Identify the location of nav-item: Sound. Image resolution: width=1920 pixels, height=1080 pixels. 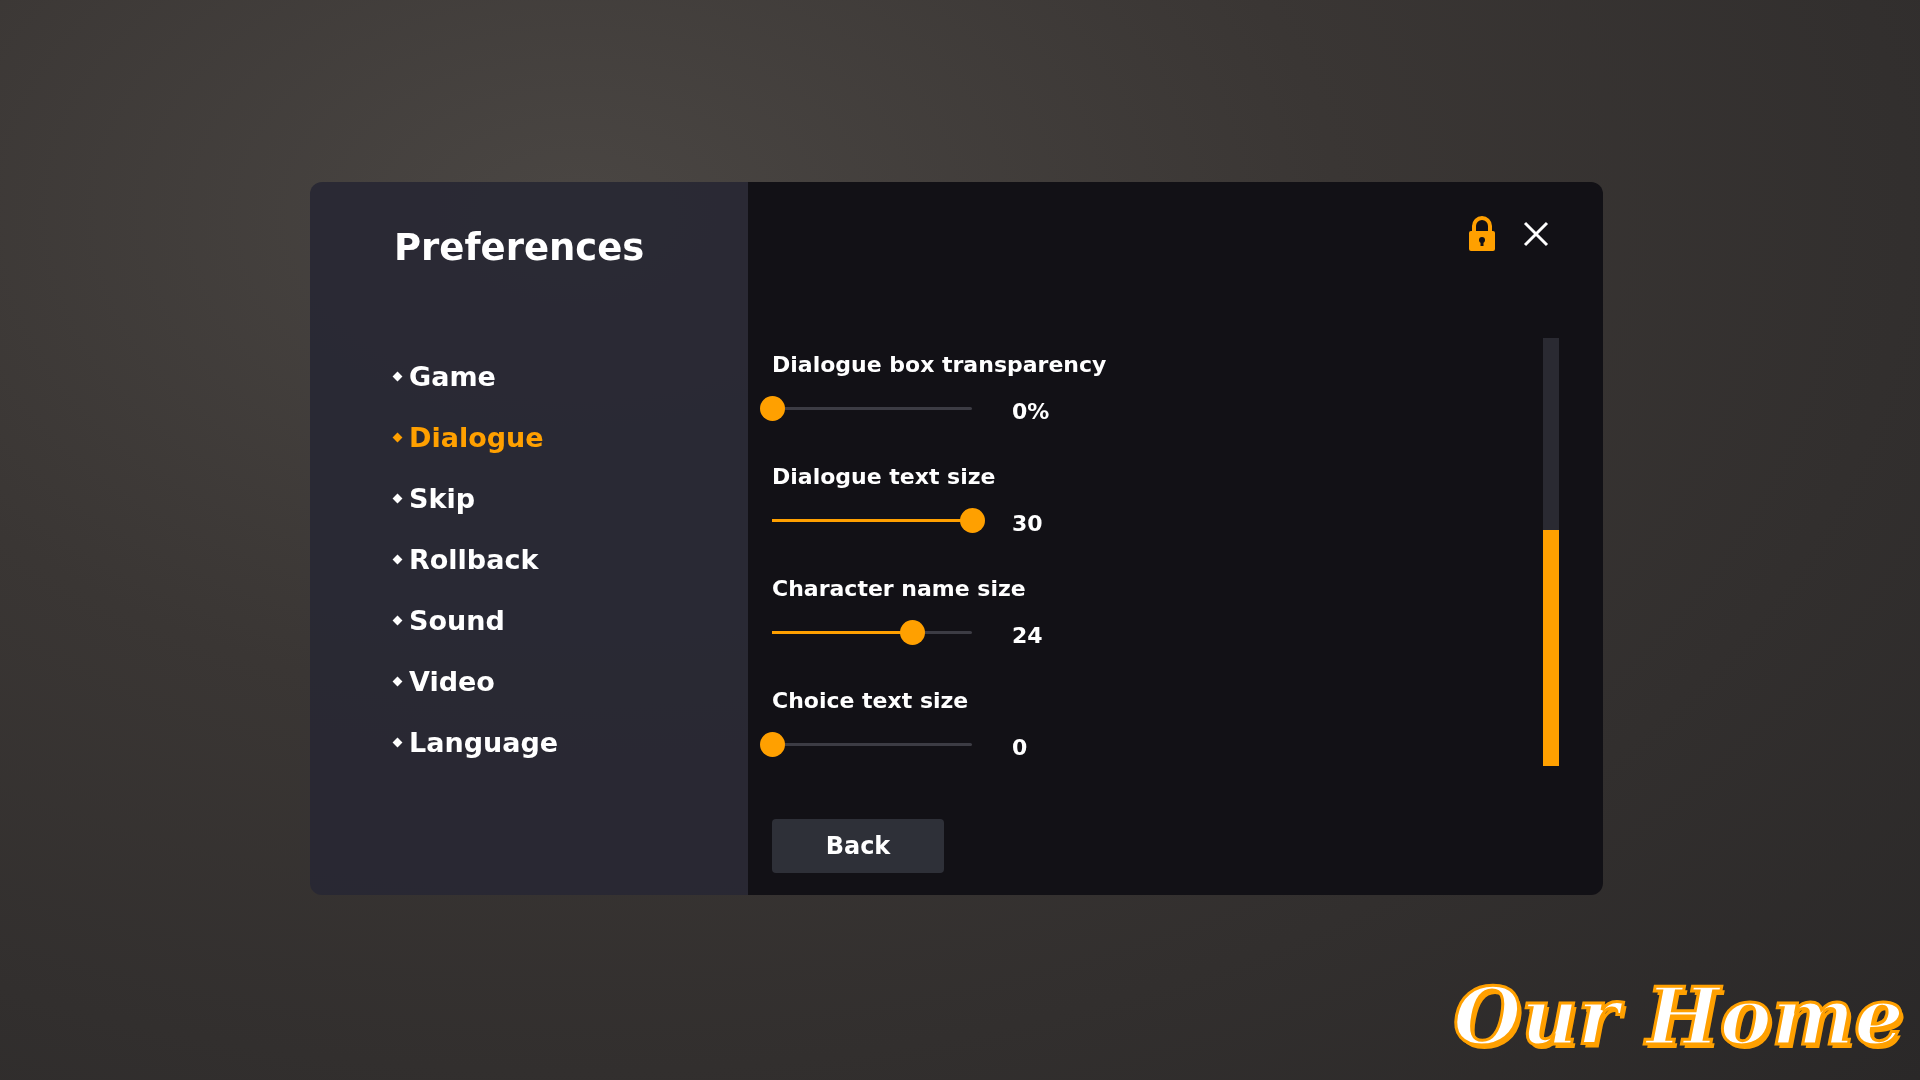
(449, 620).